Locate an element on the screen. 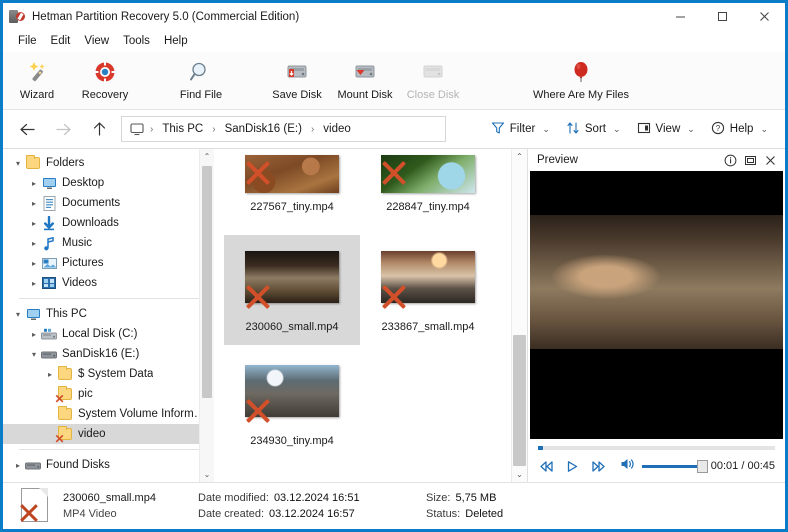 The height and width of the screenshot is (532, 788). sort-label: Sort is located at coordinates (595, 129).